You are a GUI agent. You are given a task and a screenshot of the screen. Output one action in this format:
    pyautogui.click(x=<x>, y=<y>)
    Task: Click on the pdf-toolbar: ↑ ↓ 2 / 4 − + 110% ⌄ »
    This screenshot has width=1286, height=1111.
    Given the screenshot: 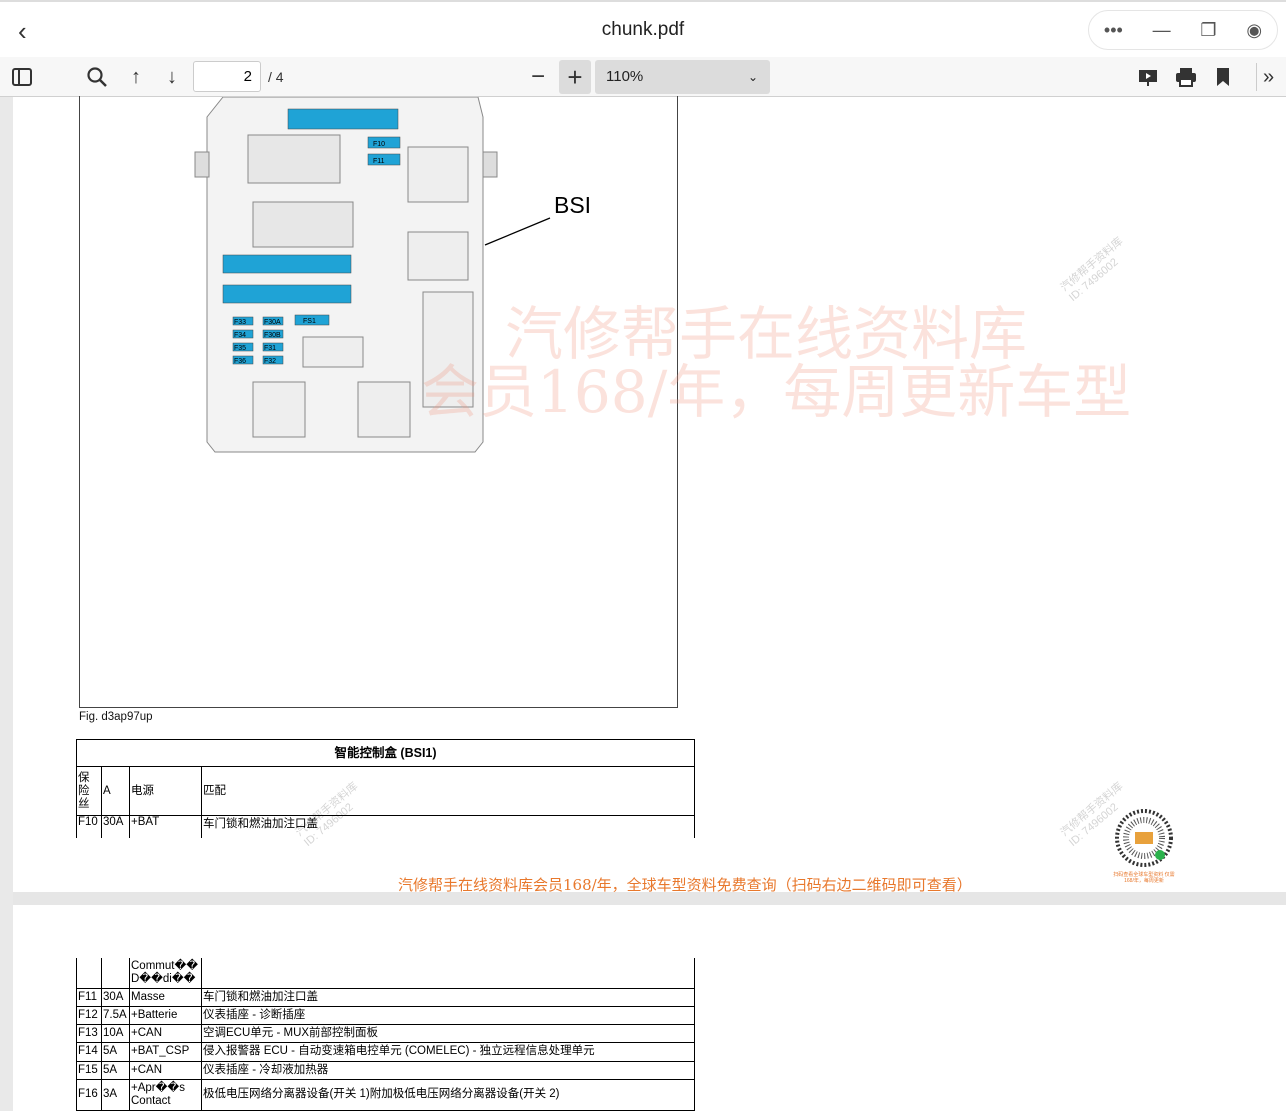 What is the action you would take?
    pyautogui.click(x=643, y=77)
    